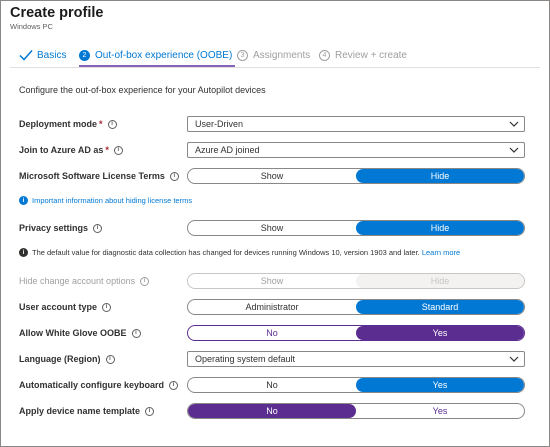 This screenshot has width=550, height=447. Describe the element at coordinates (356, 359) in the screenshot. I see `language-dropdown: Operating system default` at that location.